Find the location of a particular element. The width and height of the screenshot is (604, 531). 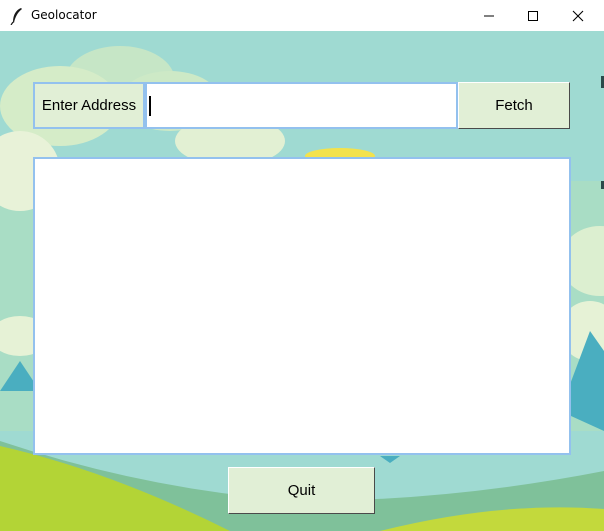

text-caret is located at coordinates (150, 106).